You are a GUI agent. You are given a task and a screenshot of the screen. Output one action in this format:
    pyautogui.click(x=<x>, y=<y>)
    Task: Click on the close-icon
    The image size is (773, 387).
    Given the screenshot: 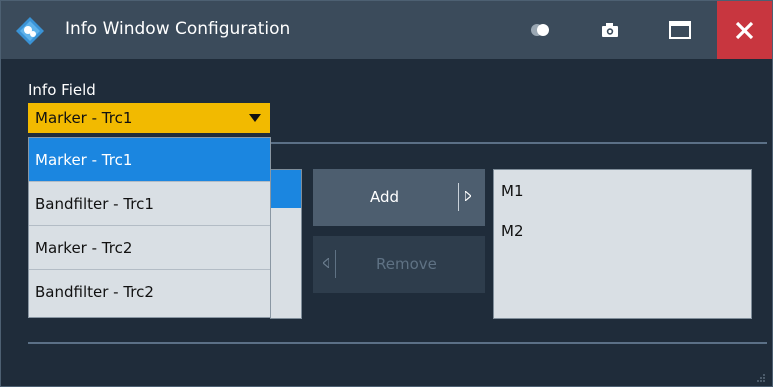 What is the action you would take?
    pyautogui.click(x=744, y=30)
    